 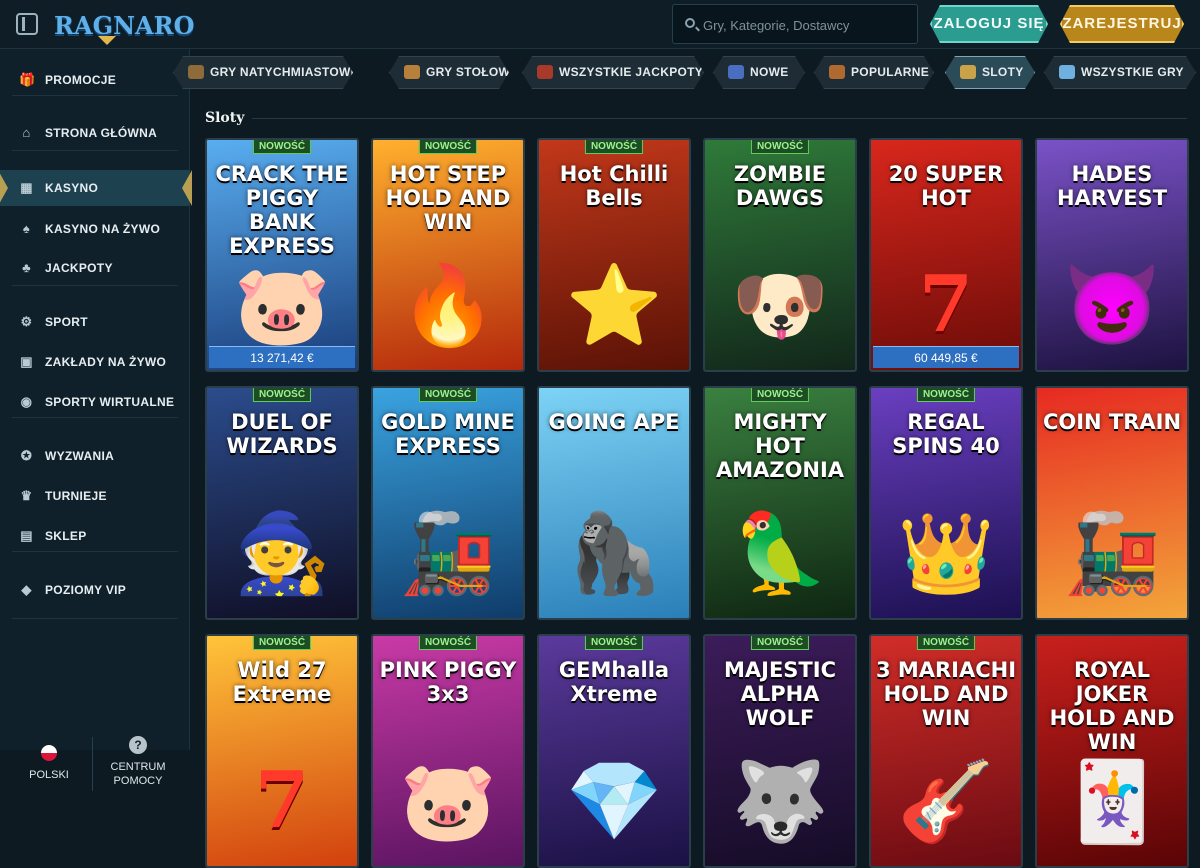 I want to click on game-tile: NOWOŚĆ DUEL OF WIZARDS 🧙, so click(x=282, y=503).